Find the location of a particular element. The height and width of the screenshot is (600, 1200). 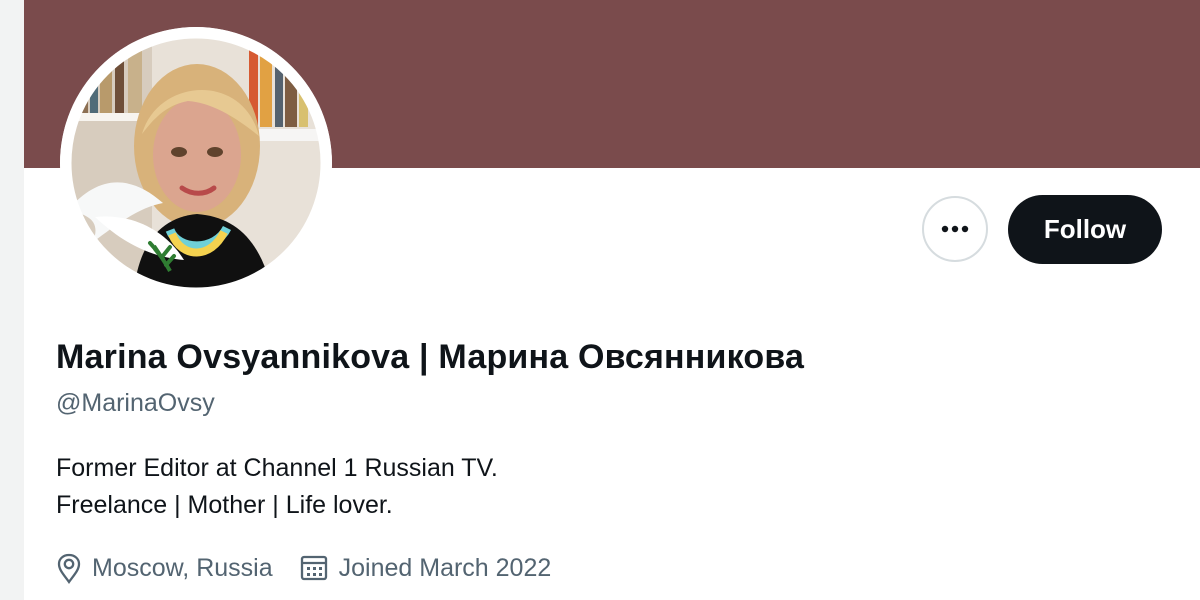

joined-date-text: Joined March 2022 is located at coordinates (445, 567).